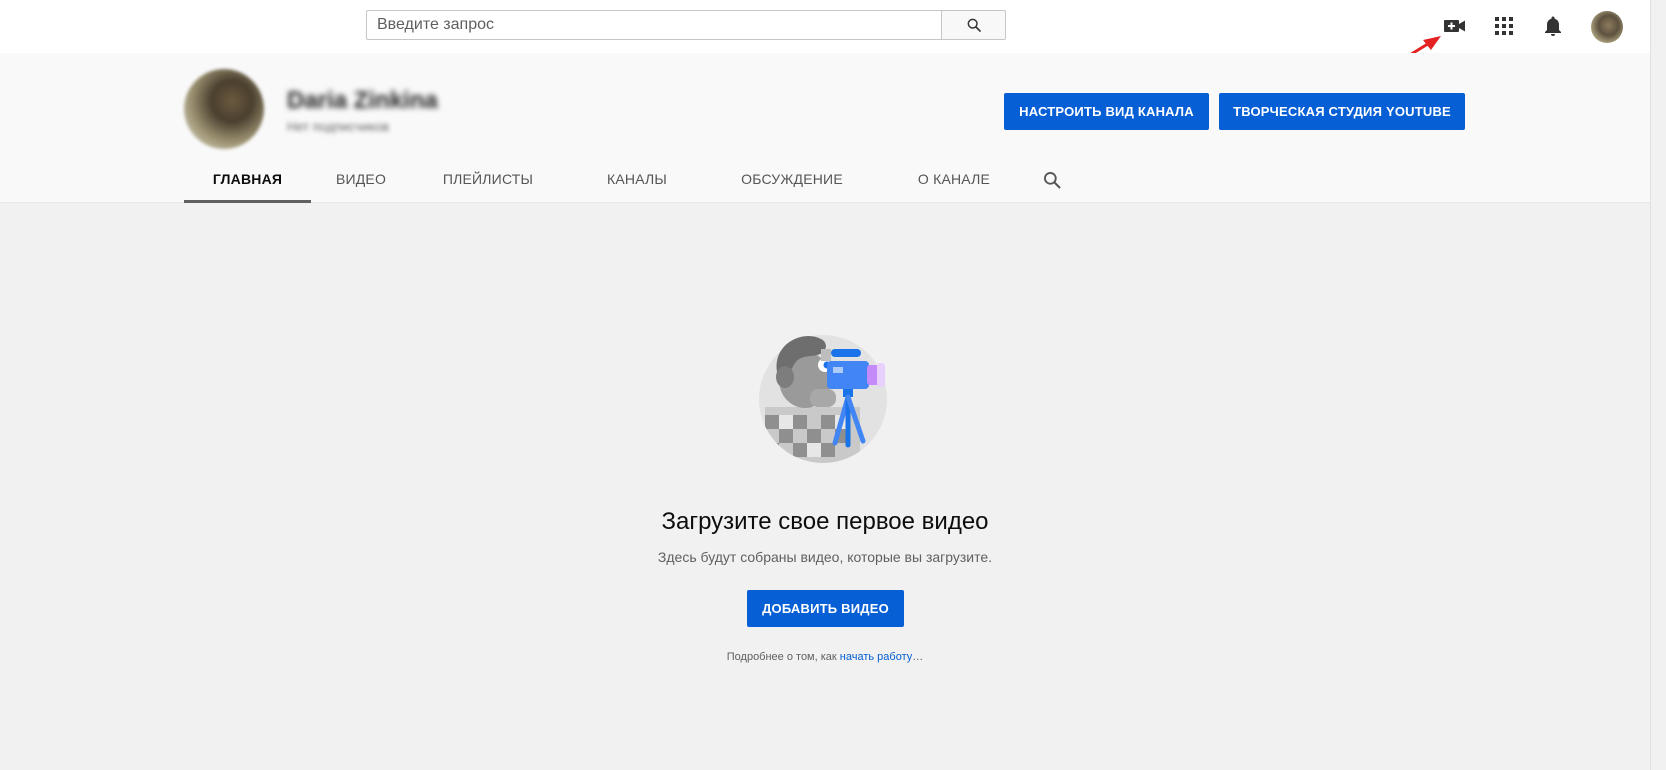  I want to click on bell-icon, so click(1553, 26).